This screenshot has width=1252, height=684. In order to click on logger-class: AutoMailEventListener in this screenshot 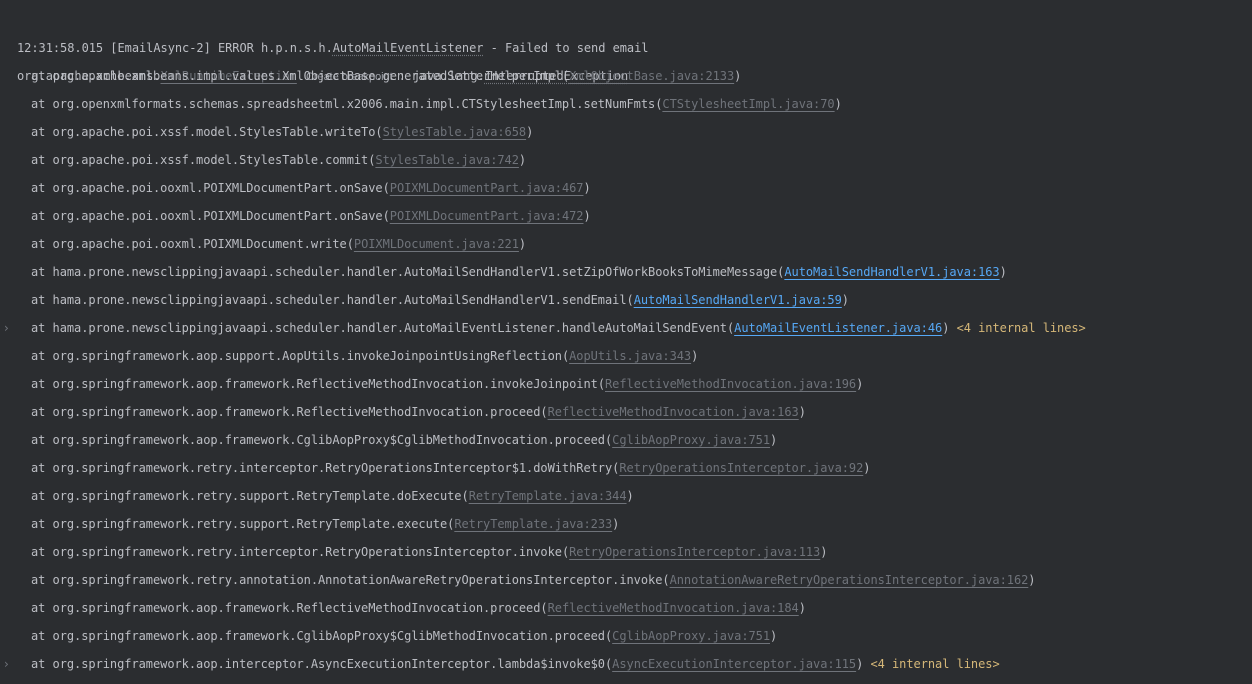, I will do `click(408, 48)`.